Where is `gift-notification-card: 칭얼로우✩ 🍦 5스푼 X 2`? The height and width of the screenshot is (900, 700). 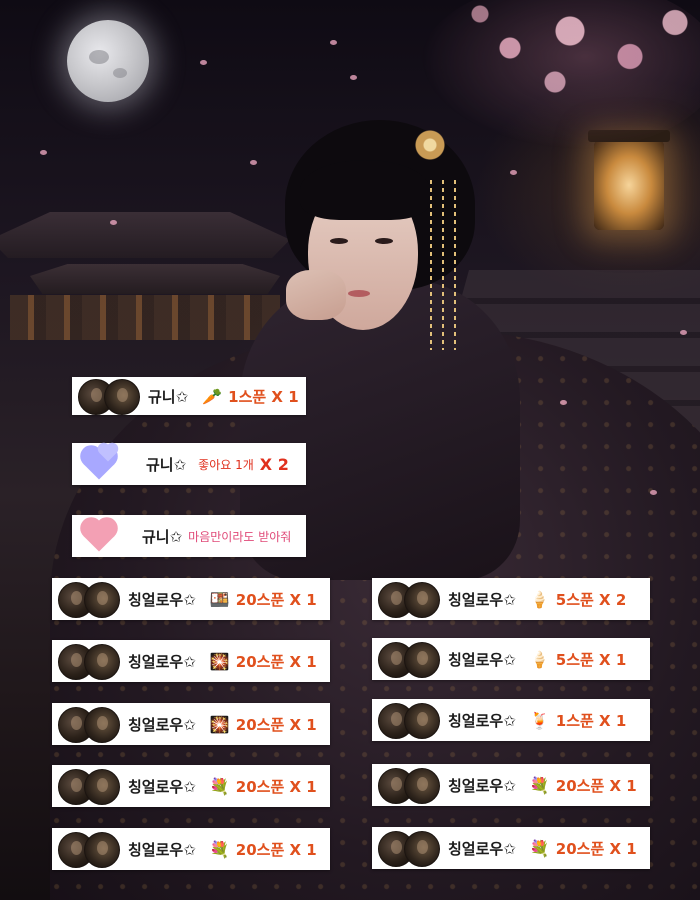
gift-notification-card: 칭얼로우✩ 🍦 5스푼 X 2 is located at coordinates (511, 599).